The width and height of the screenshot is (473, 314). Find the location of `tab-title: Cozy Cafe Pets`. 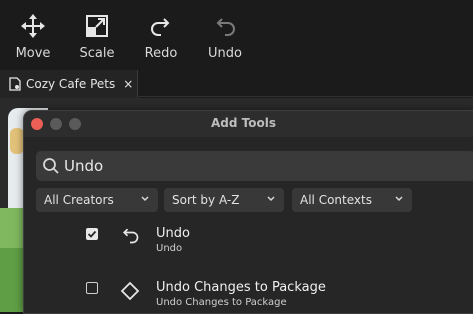

tab-title: Cozy Cafe Pets is located at coordinates (71, 84).